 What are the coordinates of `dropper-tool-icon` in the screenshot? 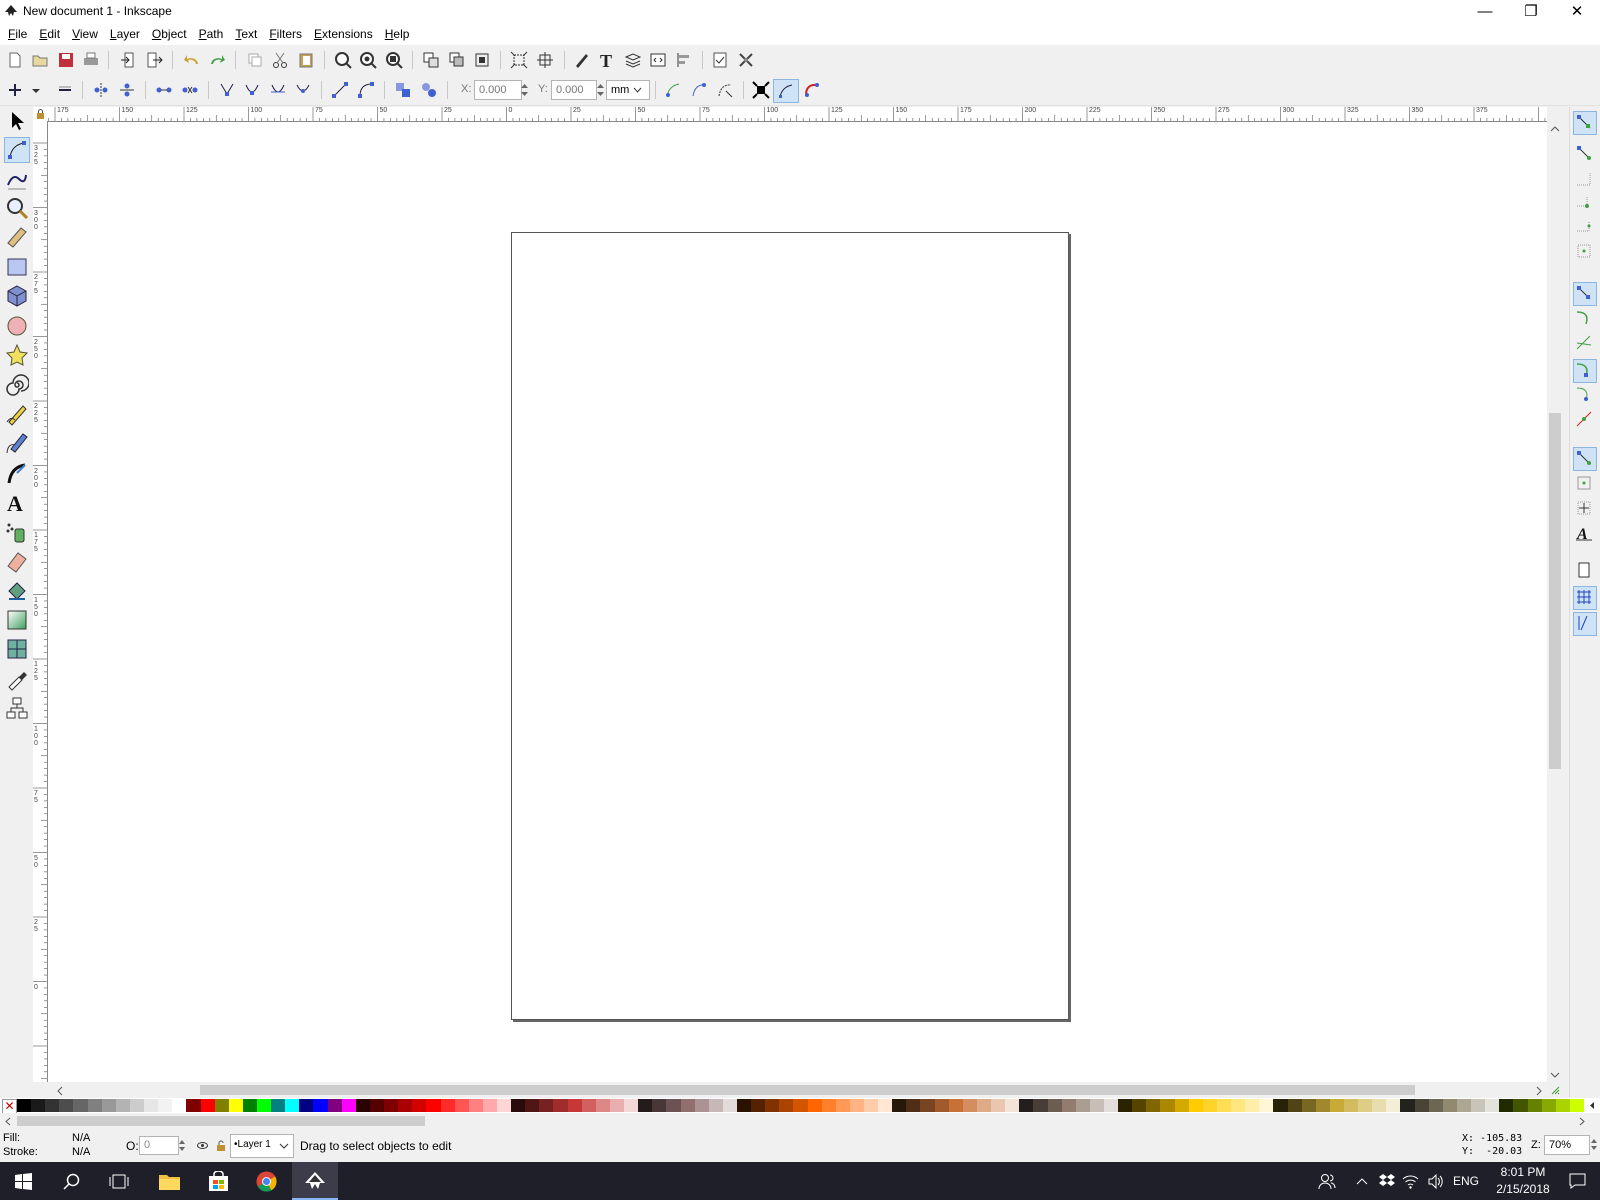 It's located at (17, 679).